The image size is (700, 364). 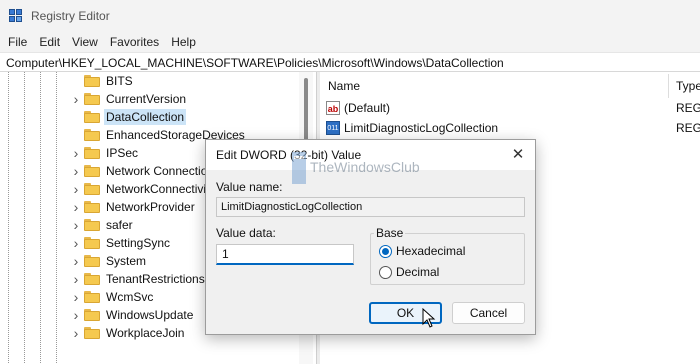 What do you see at coordinates (518, 155) in the screenshot?
I see `close-icon: ✕` at bounding box center [518, 155].